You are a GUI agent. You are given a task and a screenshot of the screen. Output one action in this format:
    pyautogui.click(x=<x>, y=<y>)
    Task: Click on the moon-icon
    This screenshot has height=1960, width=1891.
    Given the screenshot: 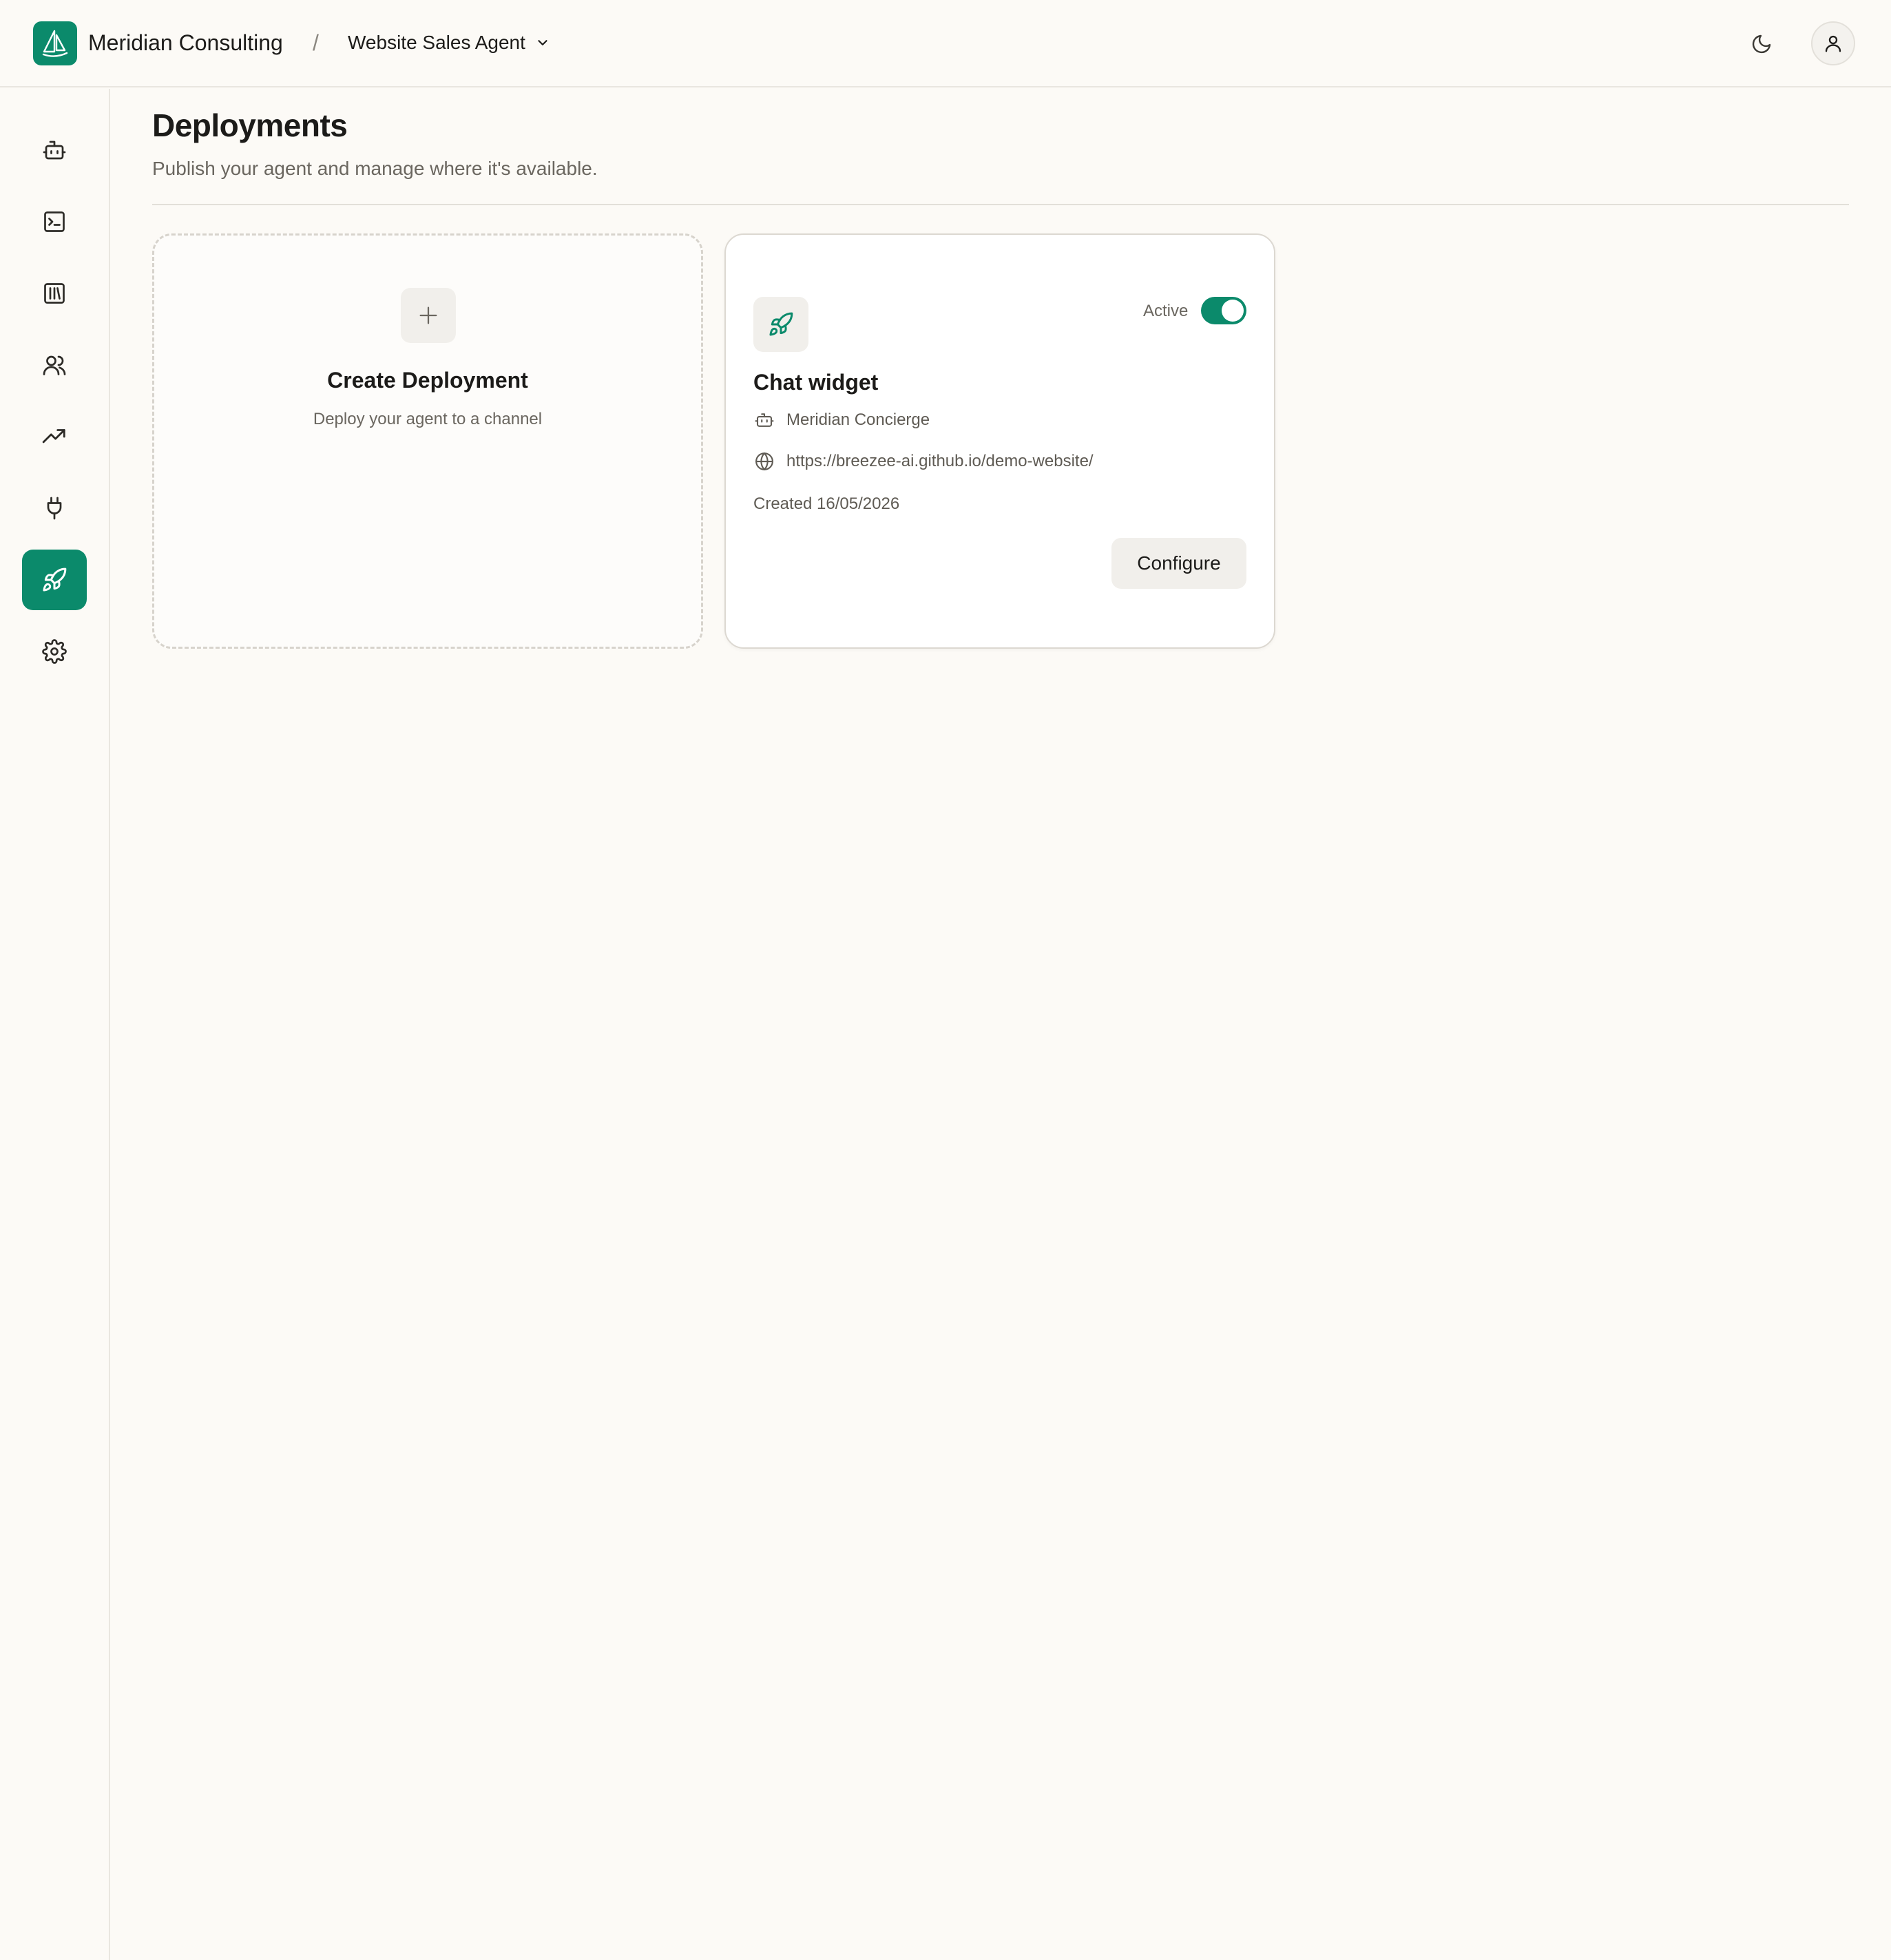 What is the action you would take?
    pyautogui.click(x=1761, y=44)
    